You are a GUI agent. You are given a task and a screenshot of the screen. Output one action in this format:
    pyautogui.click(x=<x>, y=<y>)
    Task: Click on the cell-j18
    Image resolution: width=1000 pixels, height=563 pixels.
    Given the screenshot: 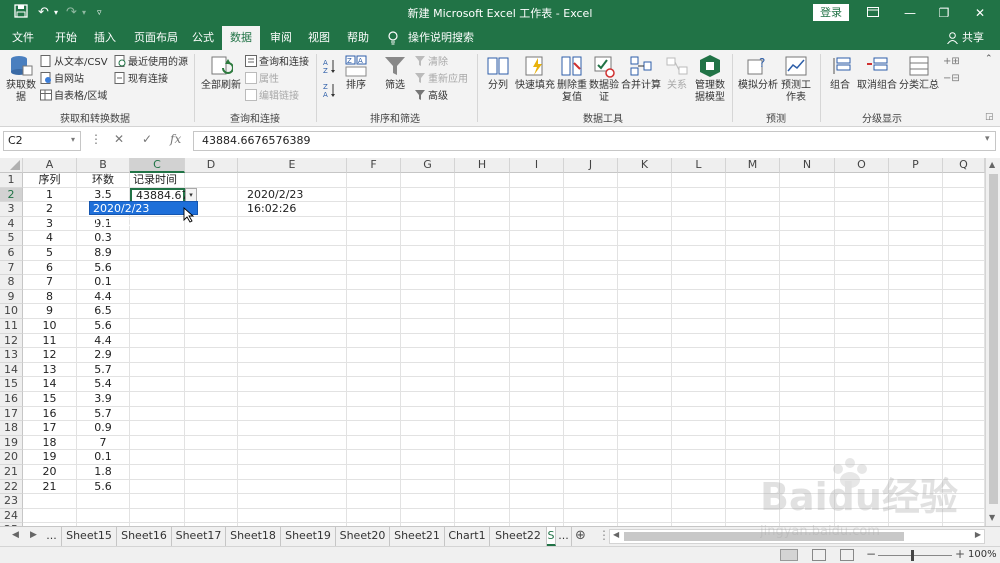 What is the action you would take?
    pyautogui.click(x=591, y=428)
    